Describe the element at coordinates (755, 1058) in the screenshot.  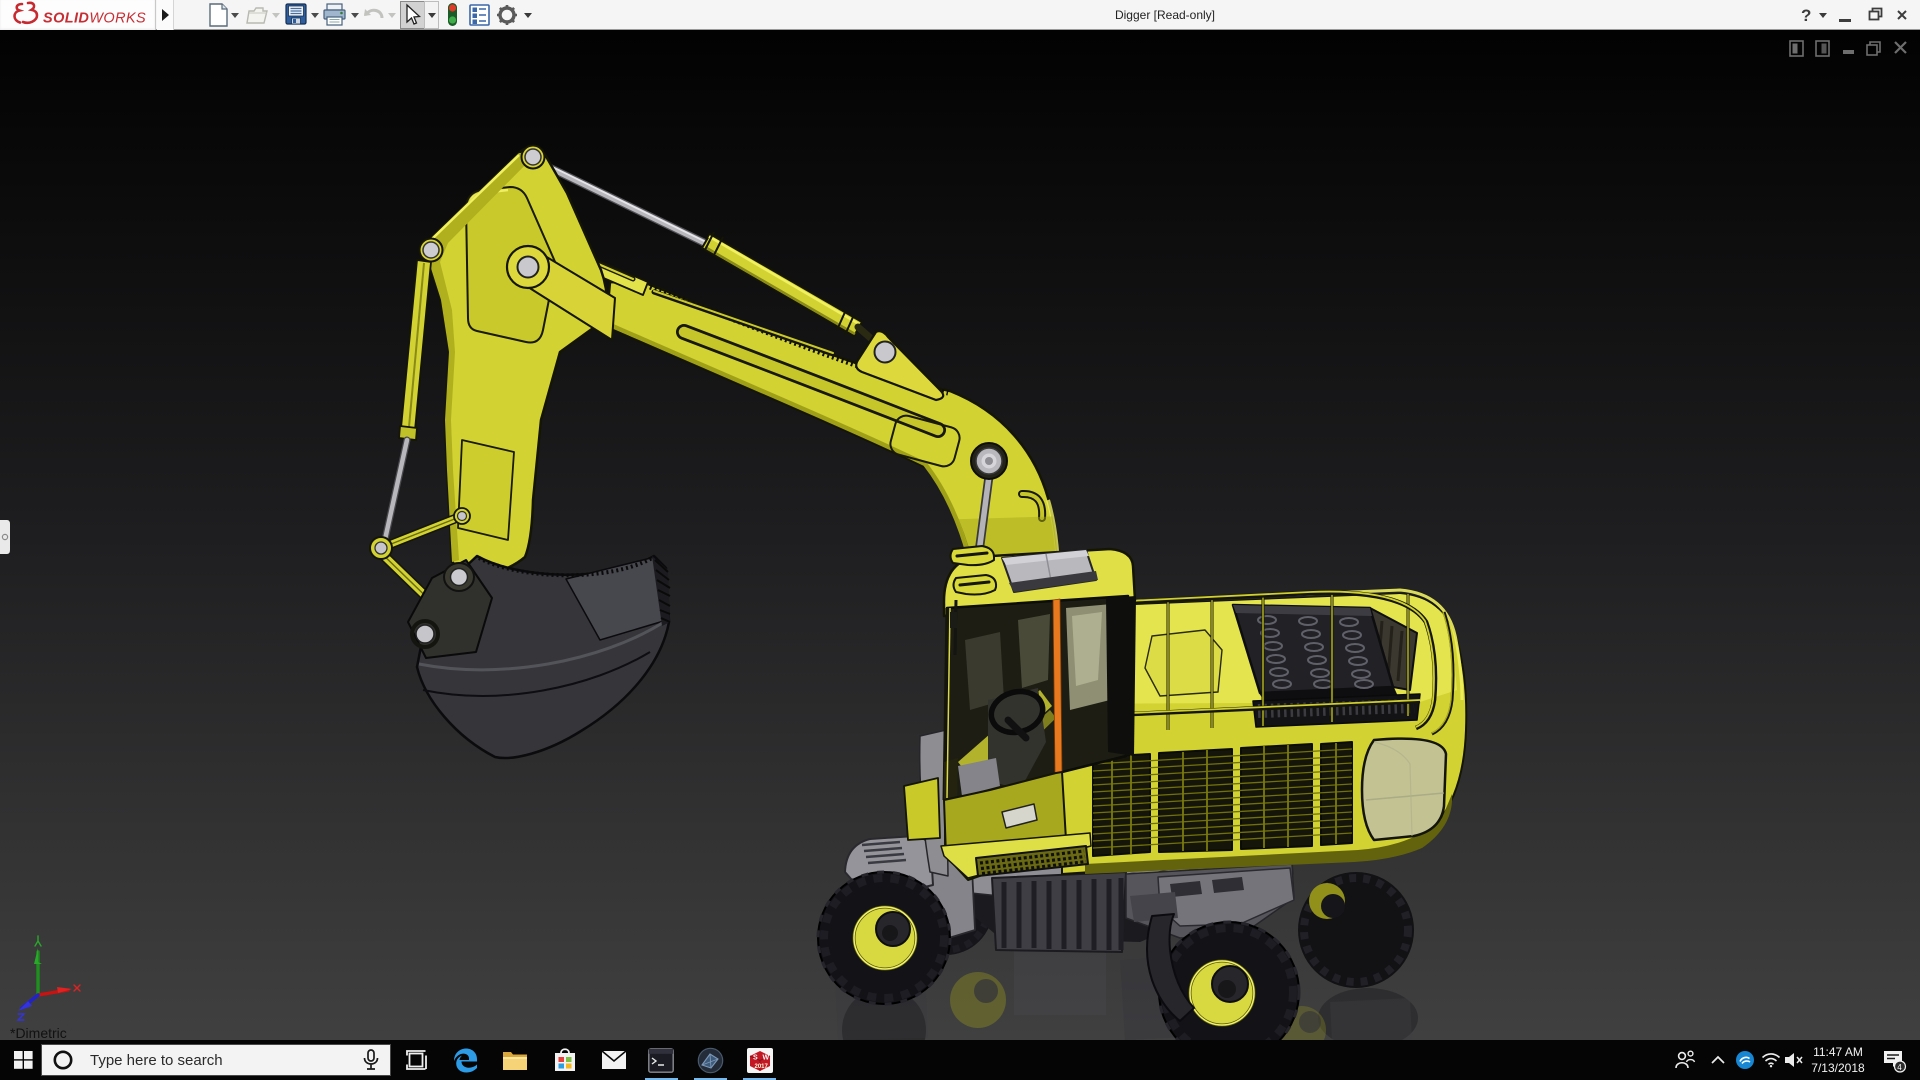
I see `svg-text: S` at that location.